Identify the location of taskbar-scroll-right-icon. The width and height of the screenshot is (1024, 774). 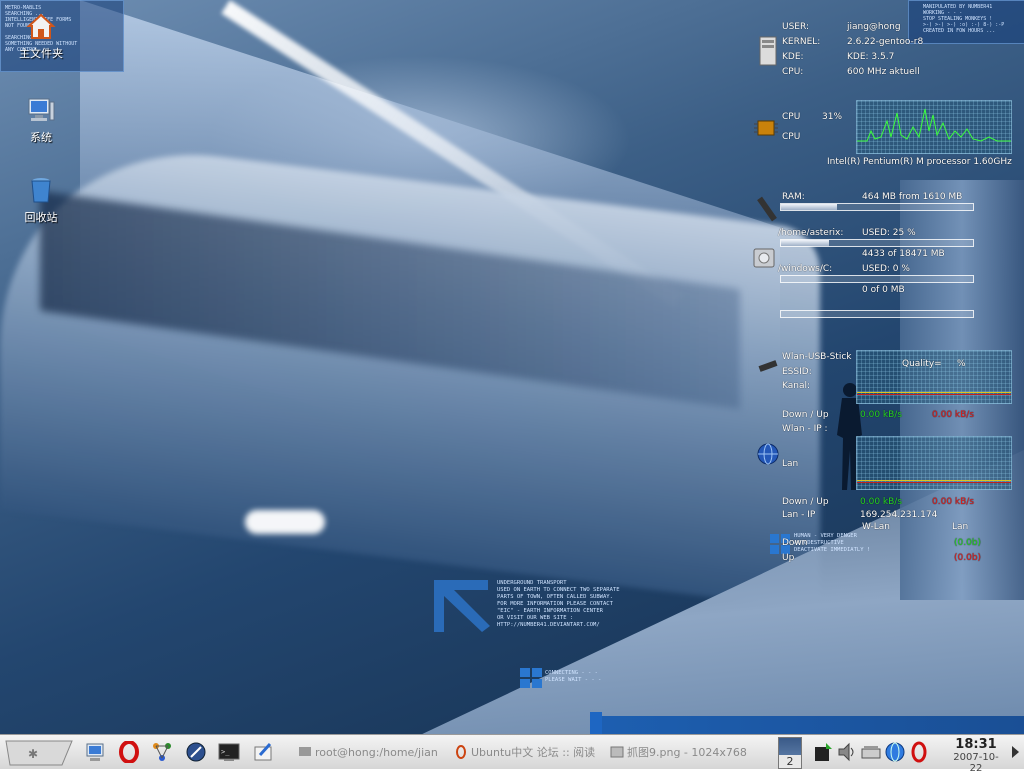
(1015, 752).